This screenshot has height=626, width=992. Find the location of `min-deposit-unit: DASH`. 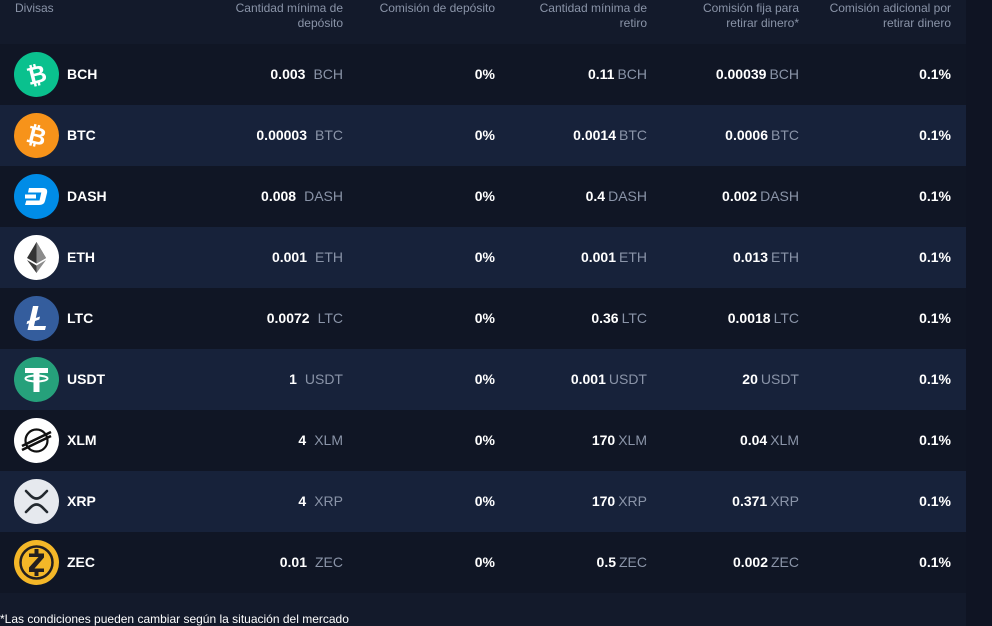

min-deposit-unit: DASH is located at coordinates (323, 196).